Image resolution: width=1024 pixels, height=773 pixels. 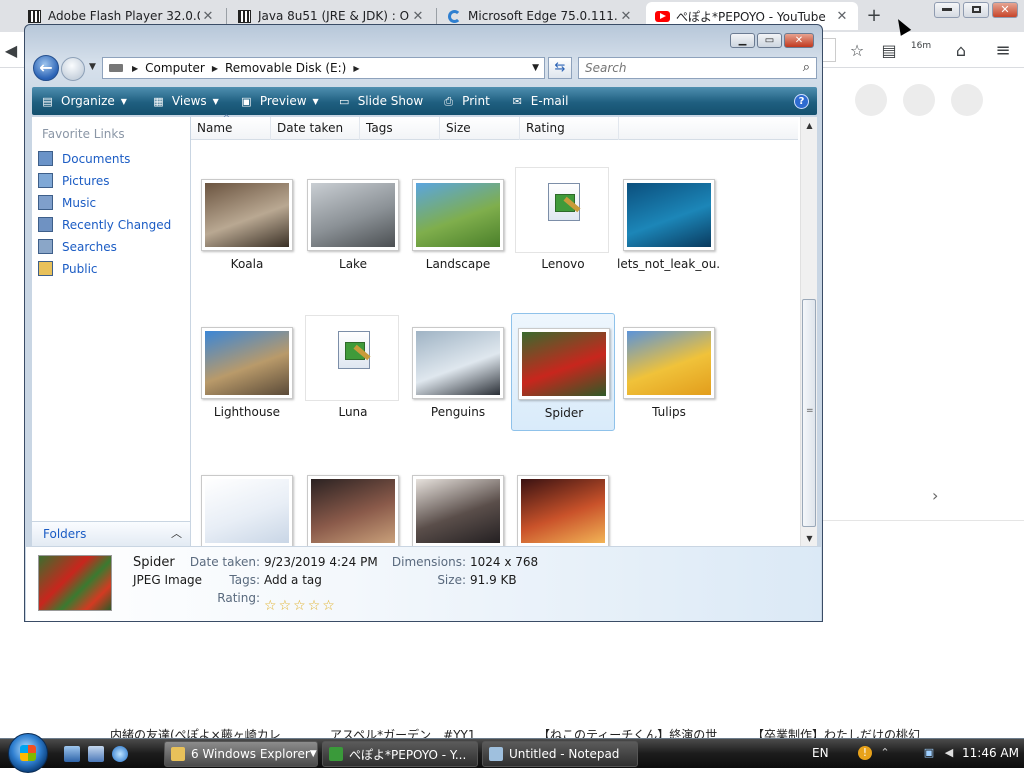 What do you see at coordinates (465, 101) in the screenshot?
I see `command-print: ⎙ Print` at bounding box center [465, 101].